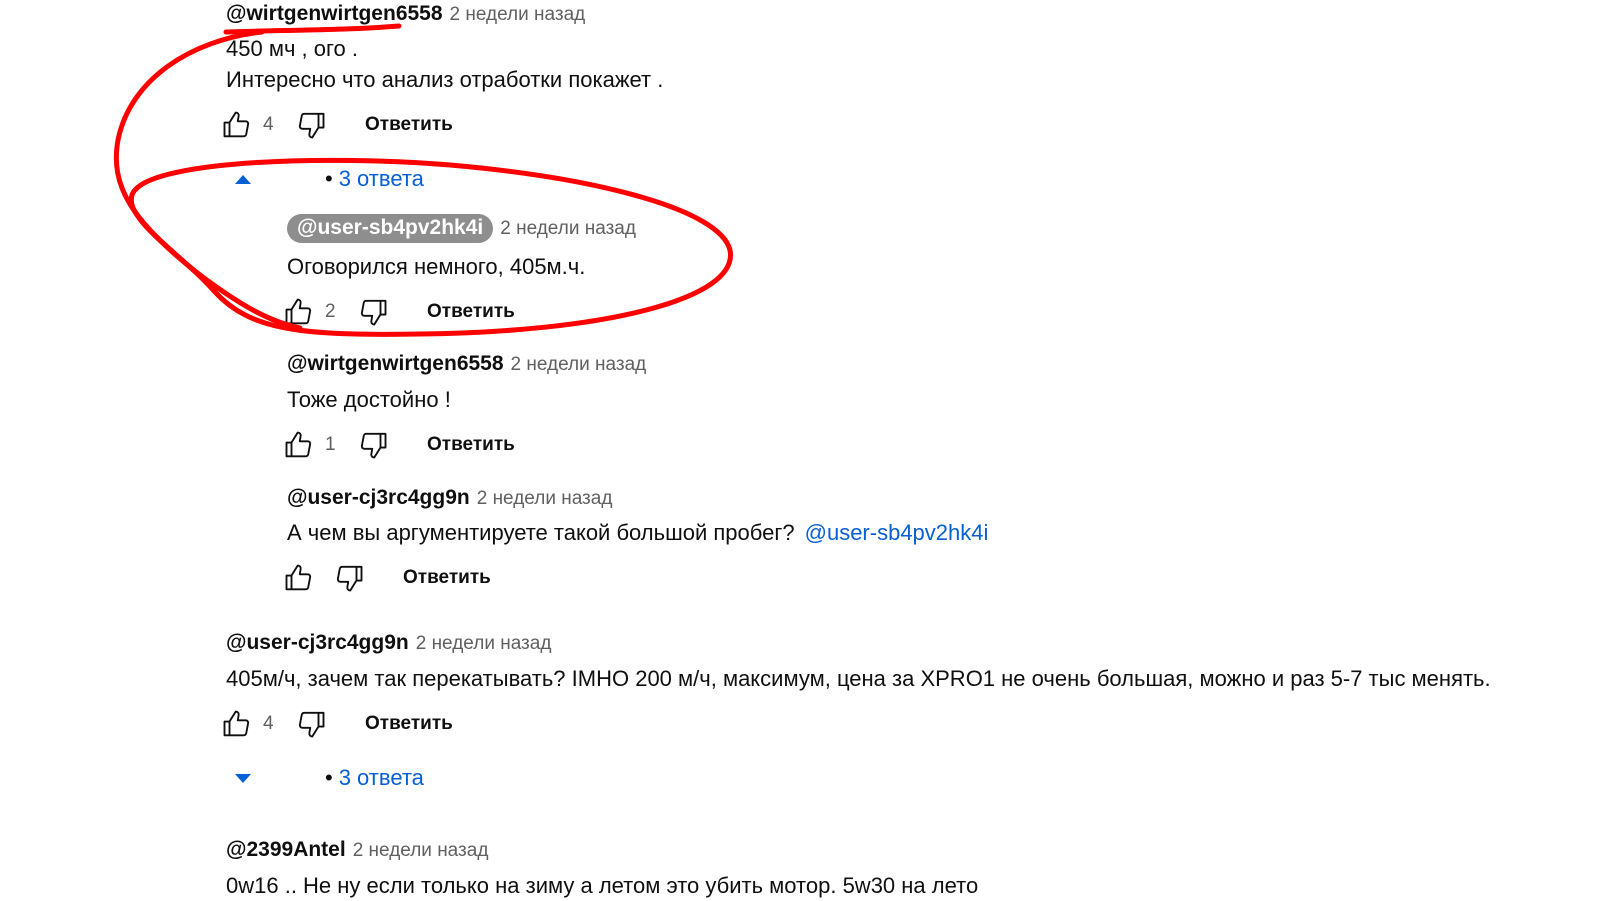 The image size is (1600, 901). Describe the element at coordinates (329, 179) in the screenshot. I see `replies-toggle-collapse: • 3 ответа` at that location.